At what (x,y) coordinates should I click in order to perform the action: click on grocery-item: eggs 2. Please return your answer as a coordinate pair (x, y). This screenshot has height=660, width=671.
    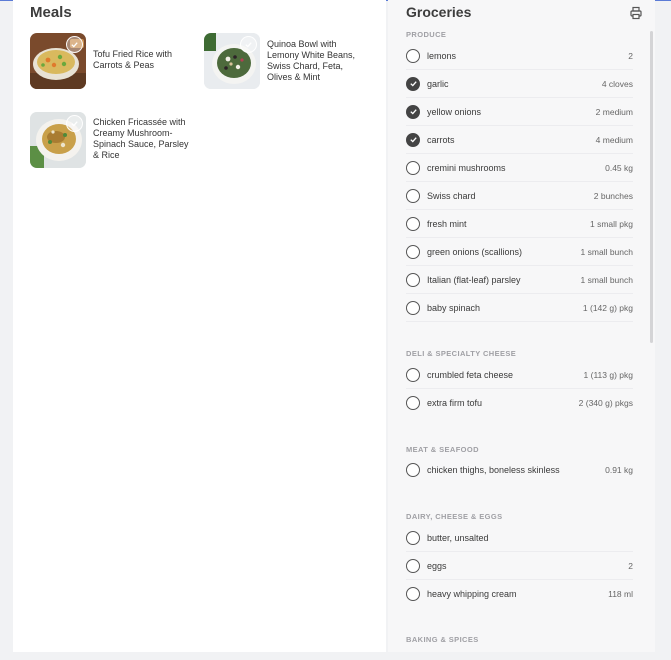
    Looking at the image, I should click on (519, 566).